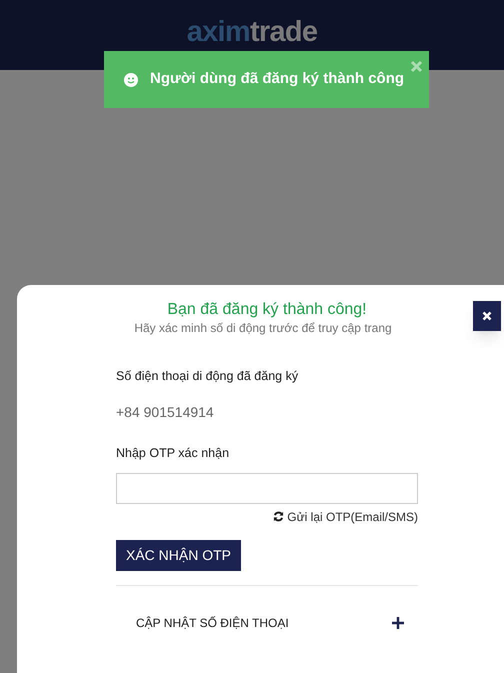 Image resolution: width=504 pixels, height=673 pixels. I want to click on toast-message: Người dùng đã đăng ký thành công, so click(277, 79).